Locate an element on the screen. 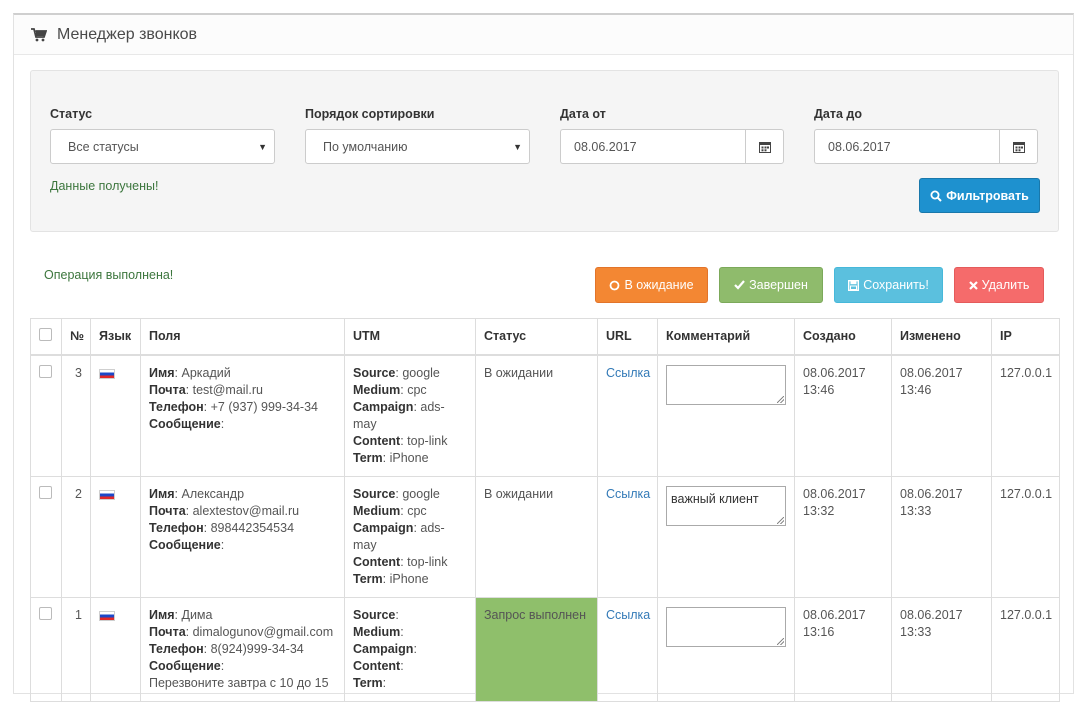 The width and height of the screenshot is (1089, 709). modified-date: 08.06.2017 is located at coordinates (931, 372).